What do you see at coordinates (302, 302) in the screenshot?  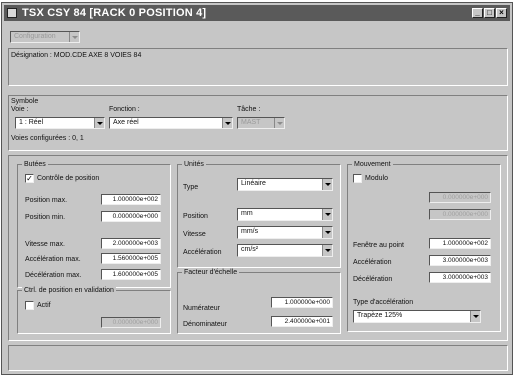 I see `numerateur-field: 1.000000e+000` at bounding box center [302, 302].